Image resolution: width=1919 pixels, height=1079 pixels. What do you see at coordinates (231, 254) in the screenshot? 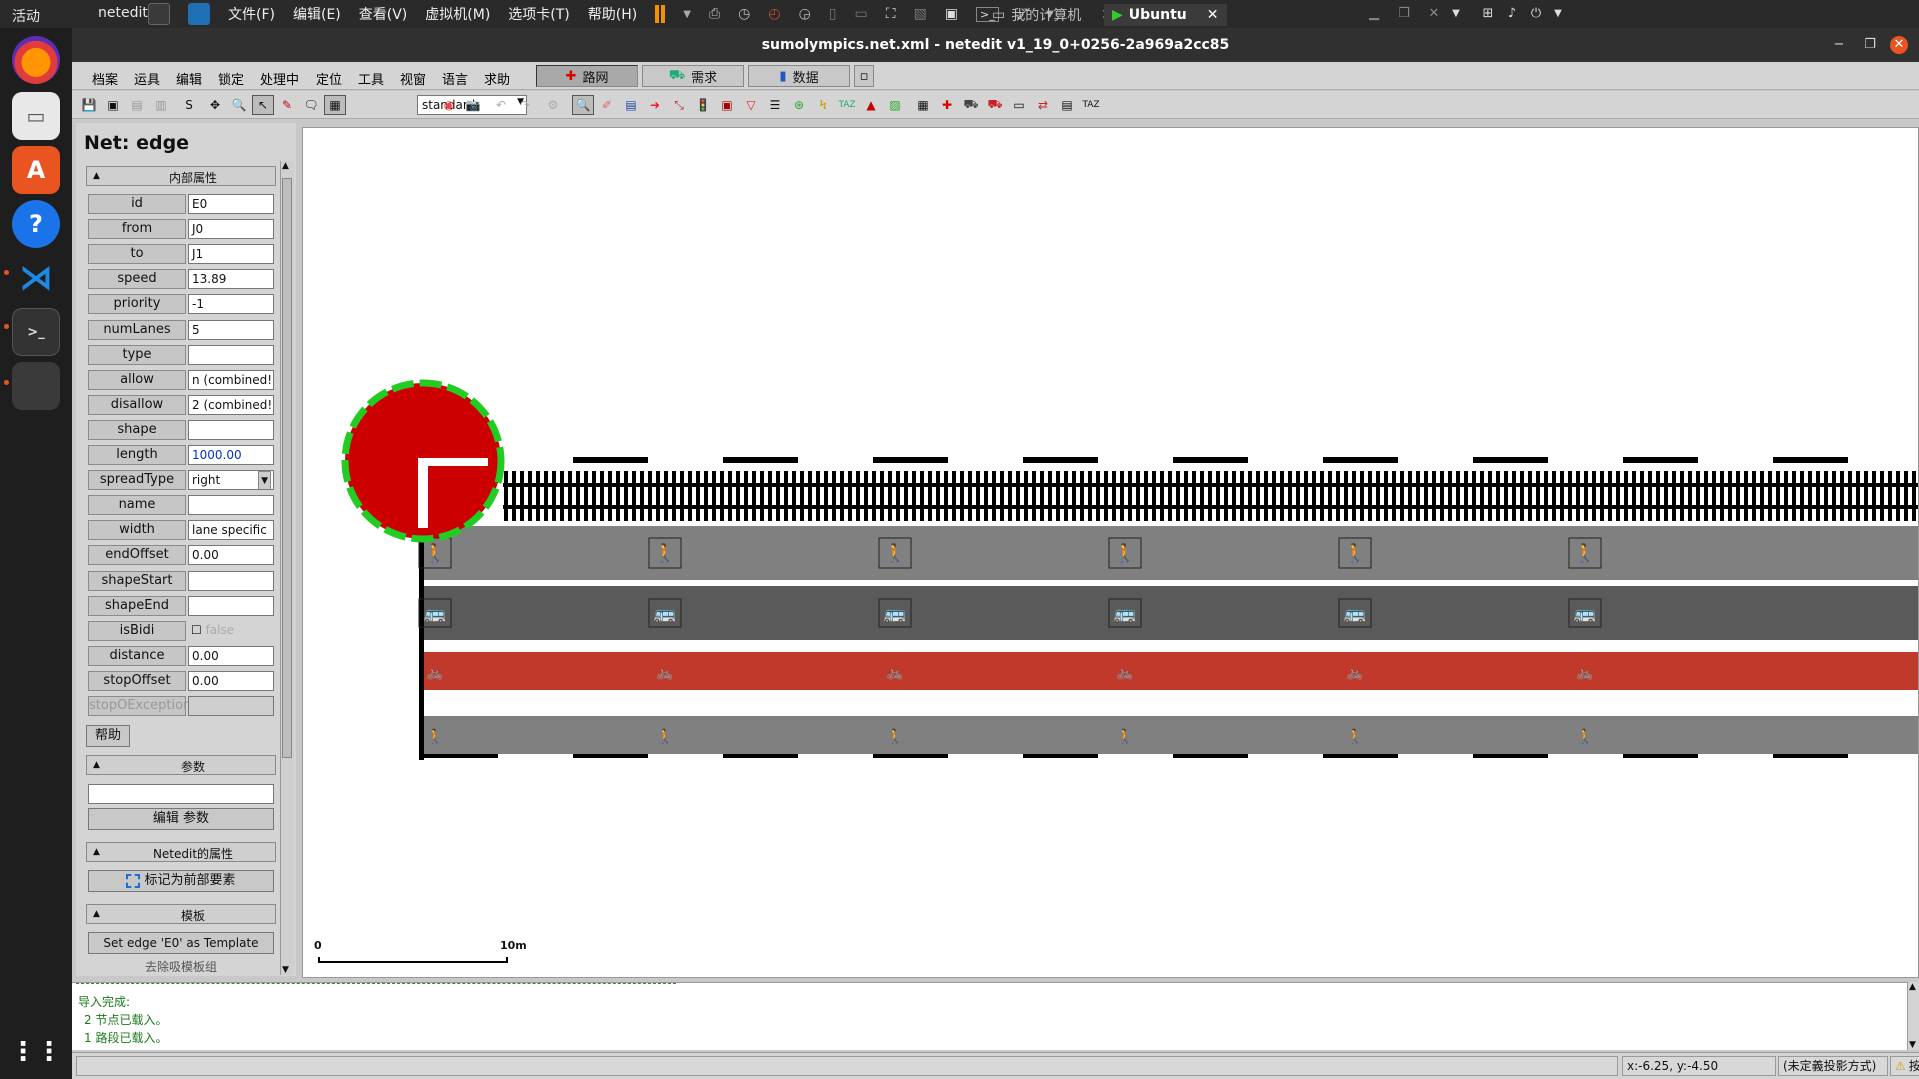
I see `attr-value-to: J1` at bounding box center [231, 254].